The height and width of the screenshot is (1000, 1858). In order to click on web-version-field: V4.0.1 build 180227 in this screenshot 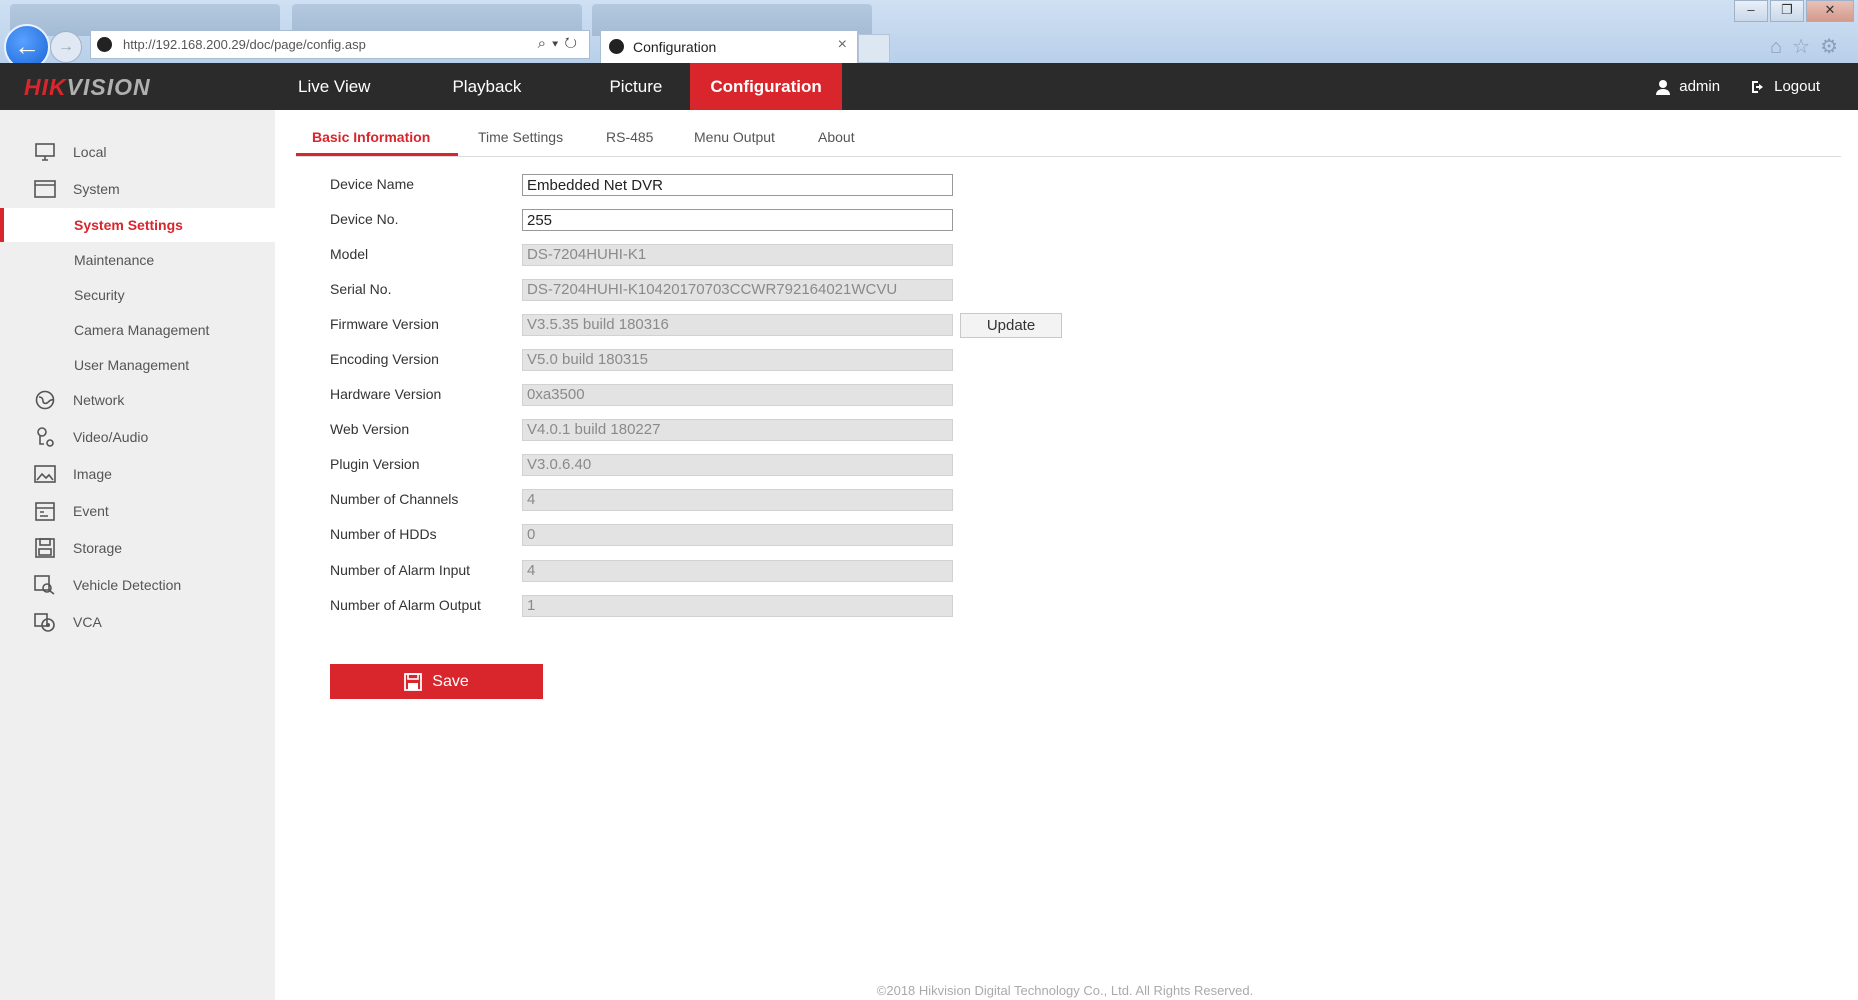, I will do `click(737, 430)`.